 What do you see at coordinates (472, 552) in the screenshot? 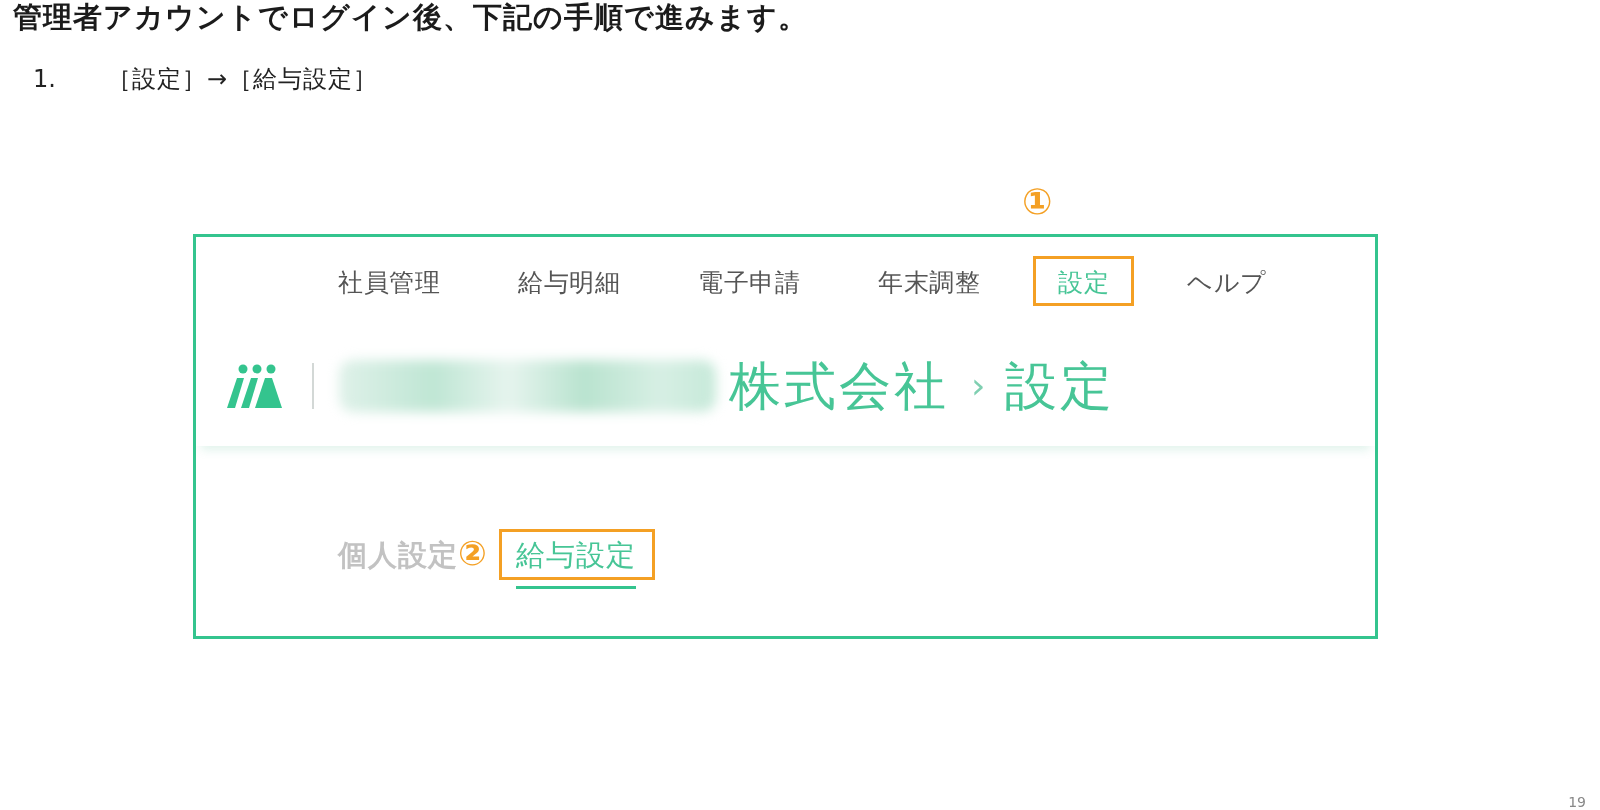
I see `step-number-label: ②` at bounding box center [472, 552].